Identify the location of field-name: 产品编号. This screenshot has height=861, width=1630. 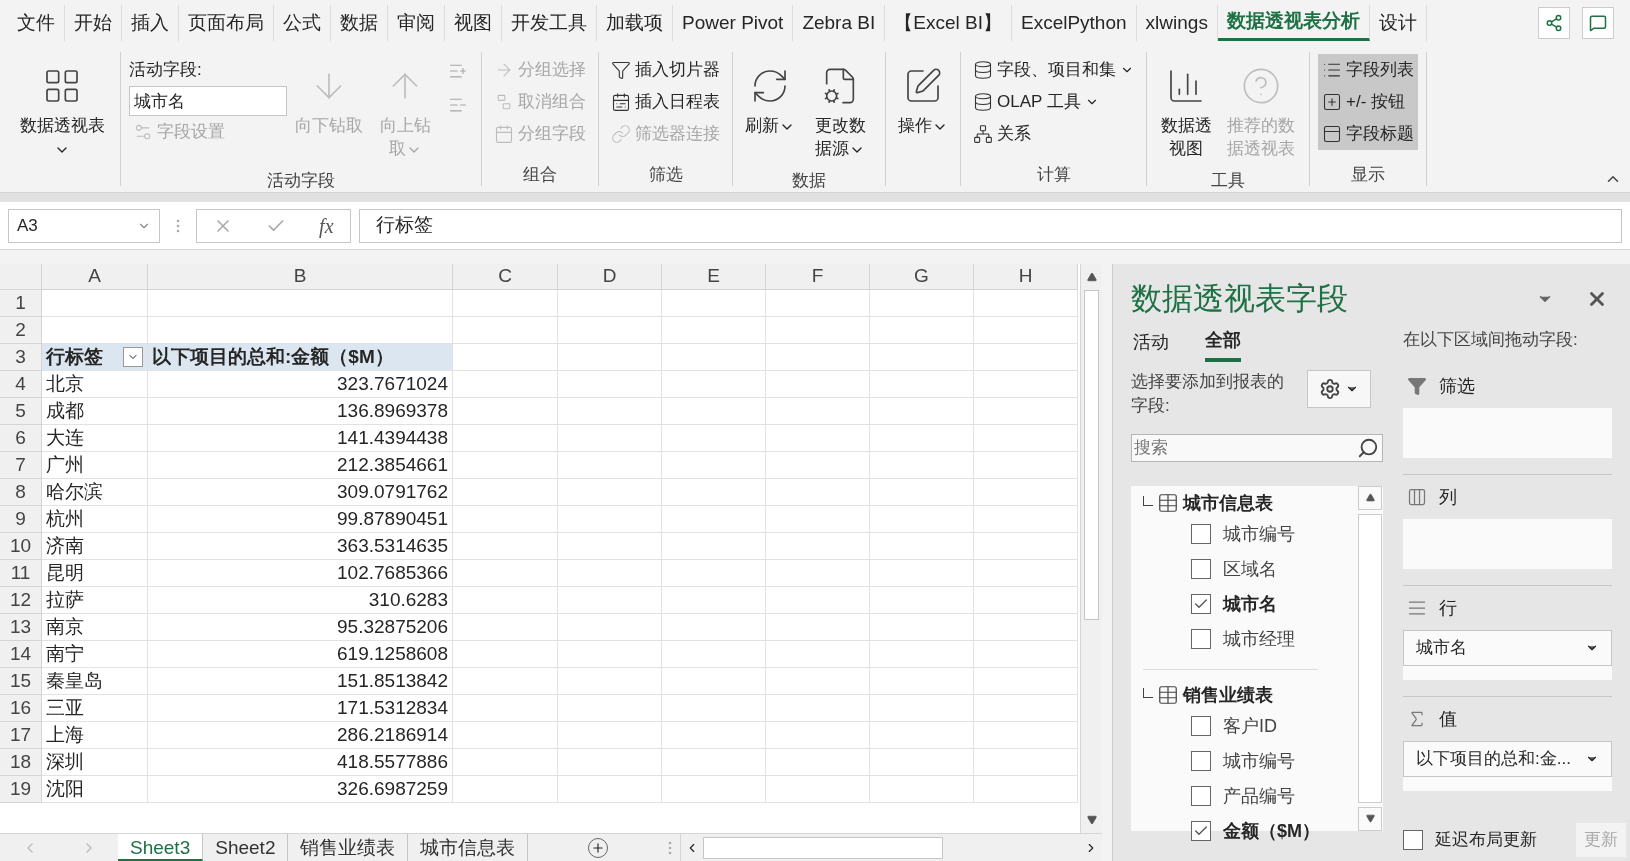
(1259, 796).